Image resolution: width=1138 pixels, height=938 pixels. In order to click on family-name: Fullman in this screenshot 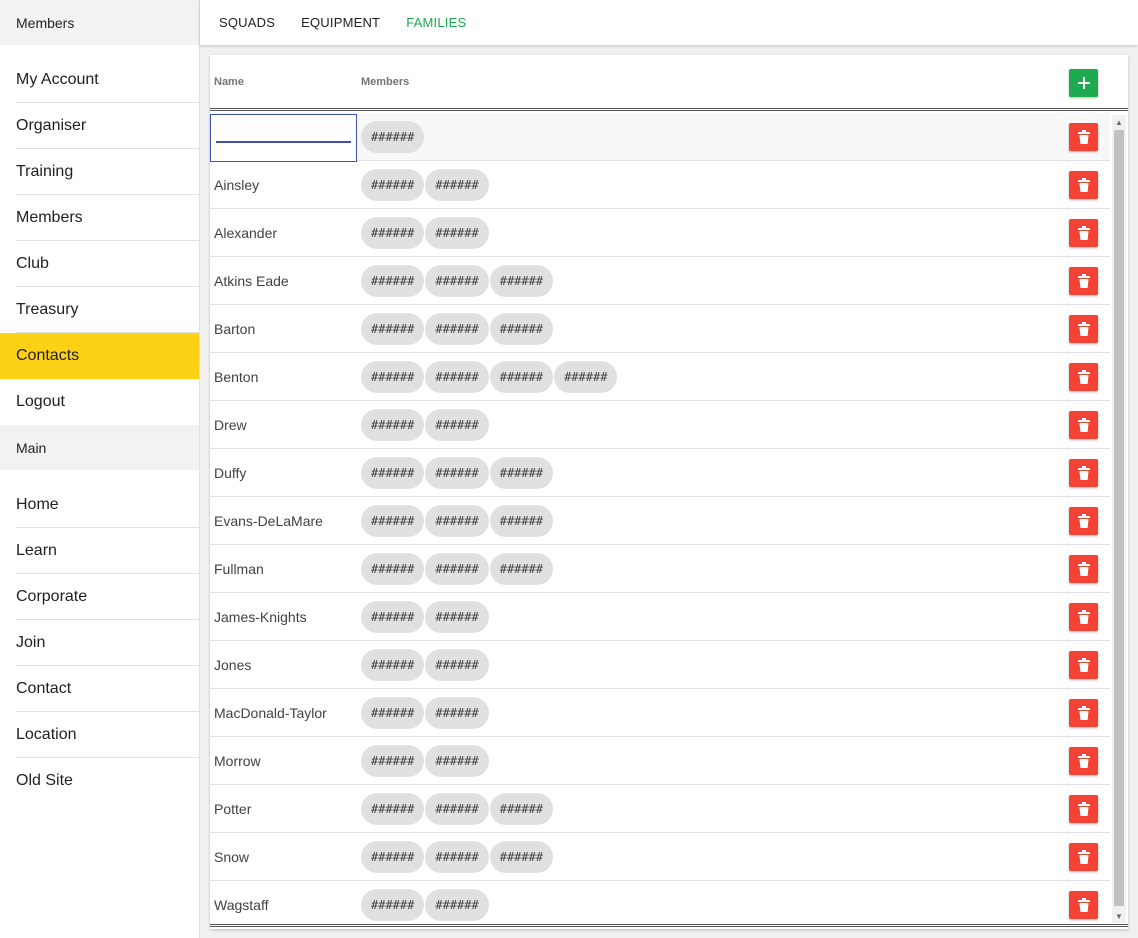, I will do `click(239, 568)`.